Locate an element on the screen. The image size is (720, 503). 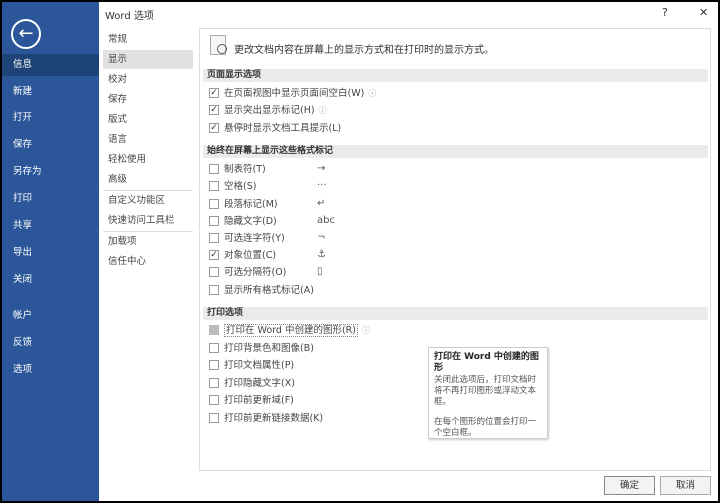
sidebar-item-print: 打印 is located at coordinates (50, 199).